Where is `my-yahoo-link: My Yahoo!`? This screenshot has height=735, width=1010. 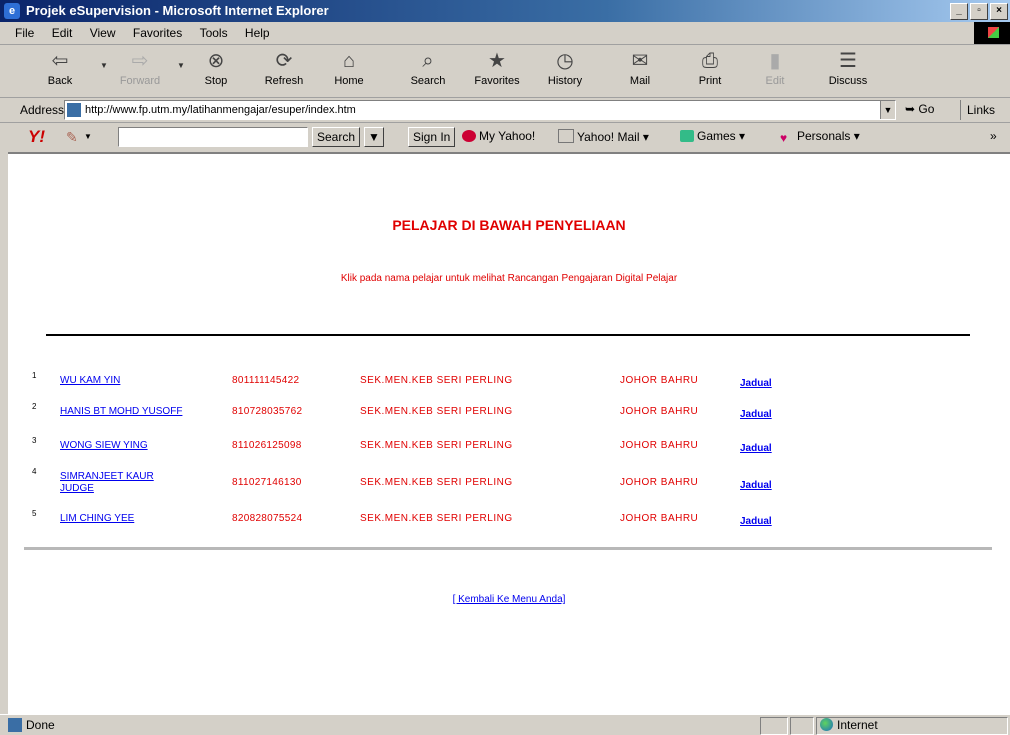 my-yahoo-link: My Yahoo! is located at coordinates (498, 136).